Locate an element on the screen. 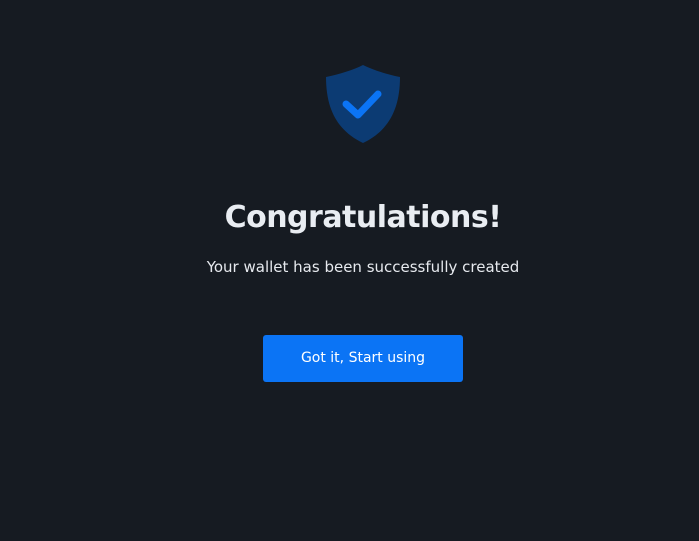 The height and width of the screenshot is (541, 699). shield-check-icon is located at coordinates (363, 104).